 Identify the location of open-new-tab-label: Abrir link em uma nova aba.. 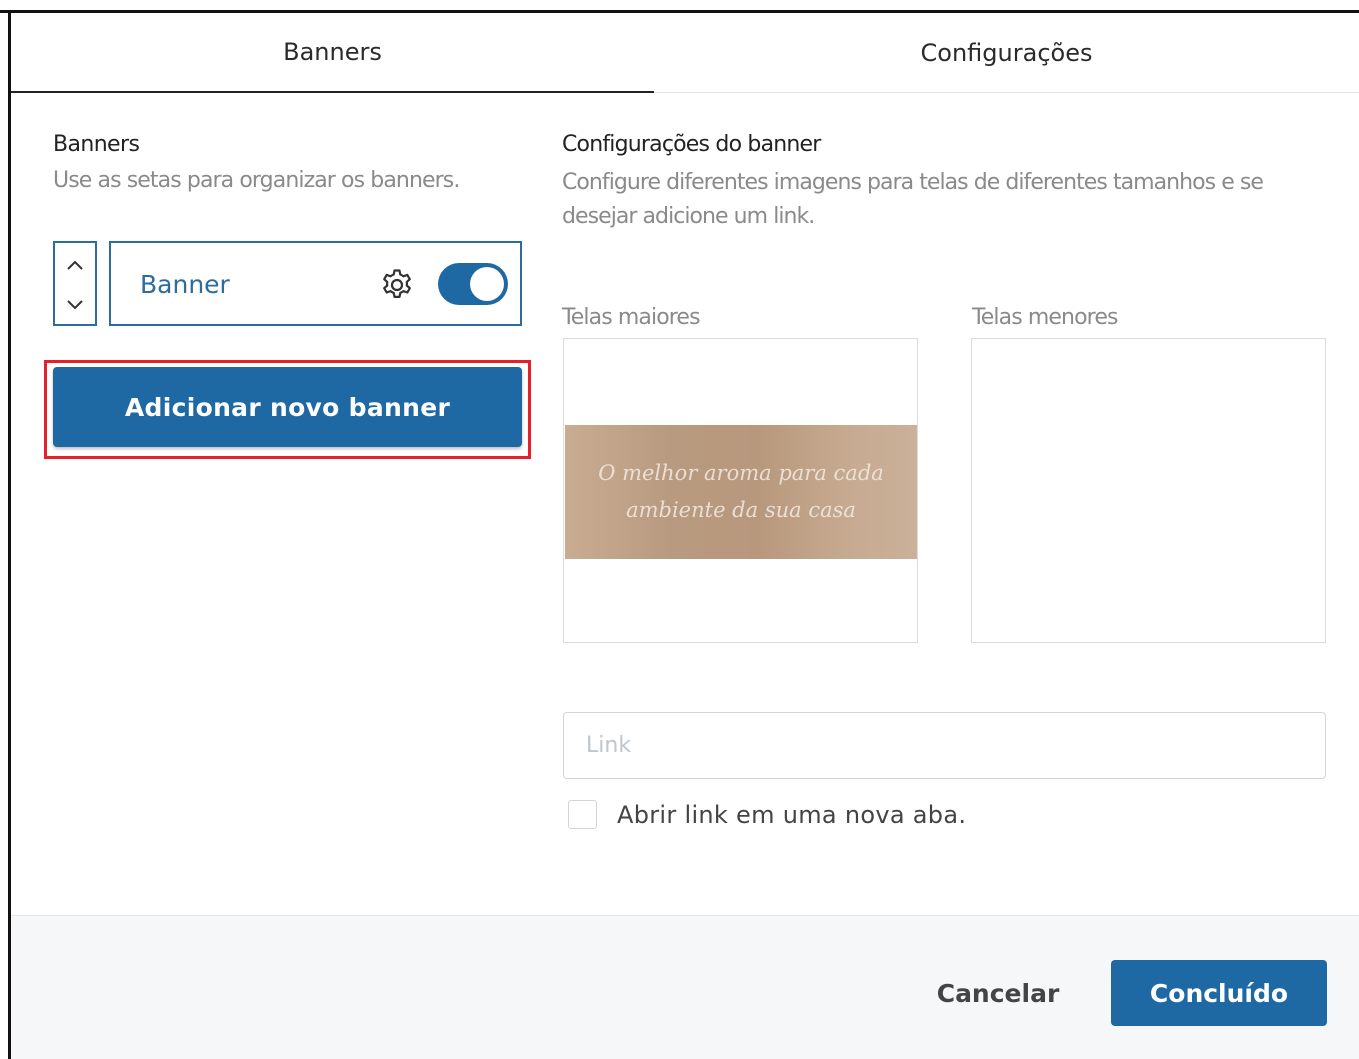
(791, 815).